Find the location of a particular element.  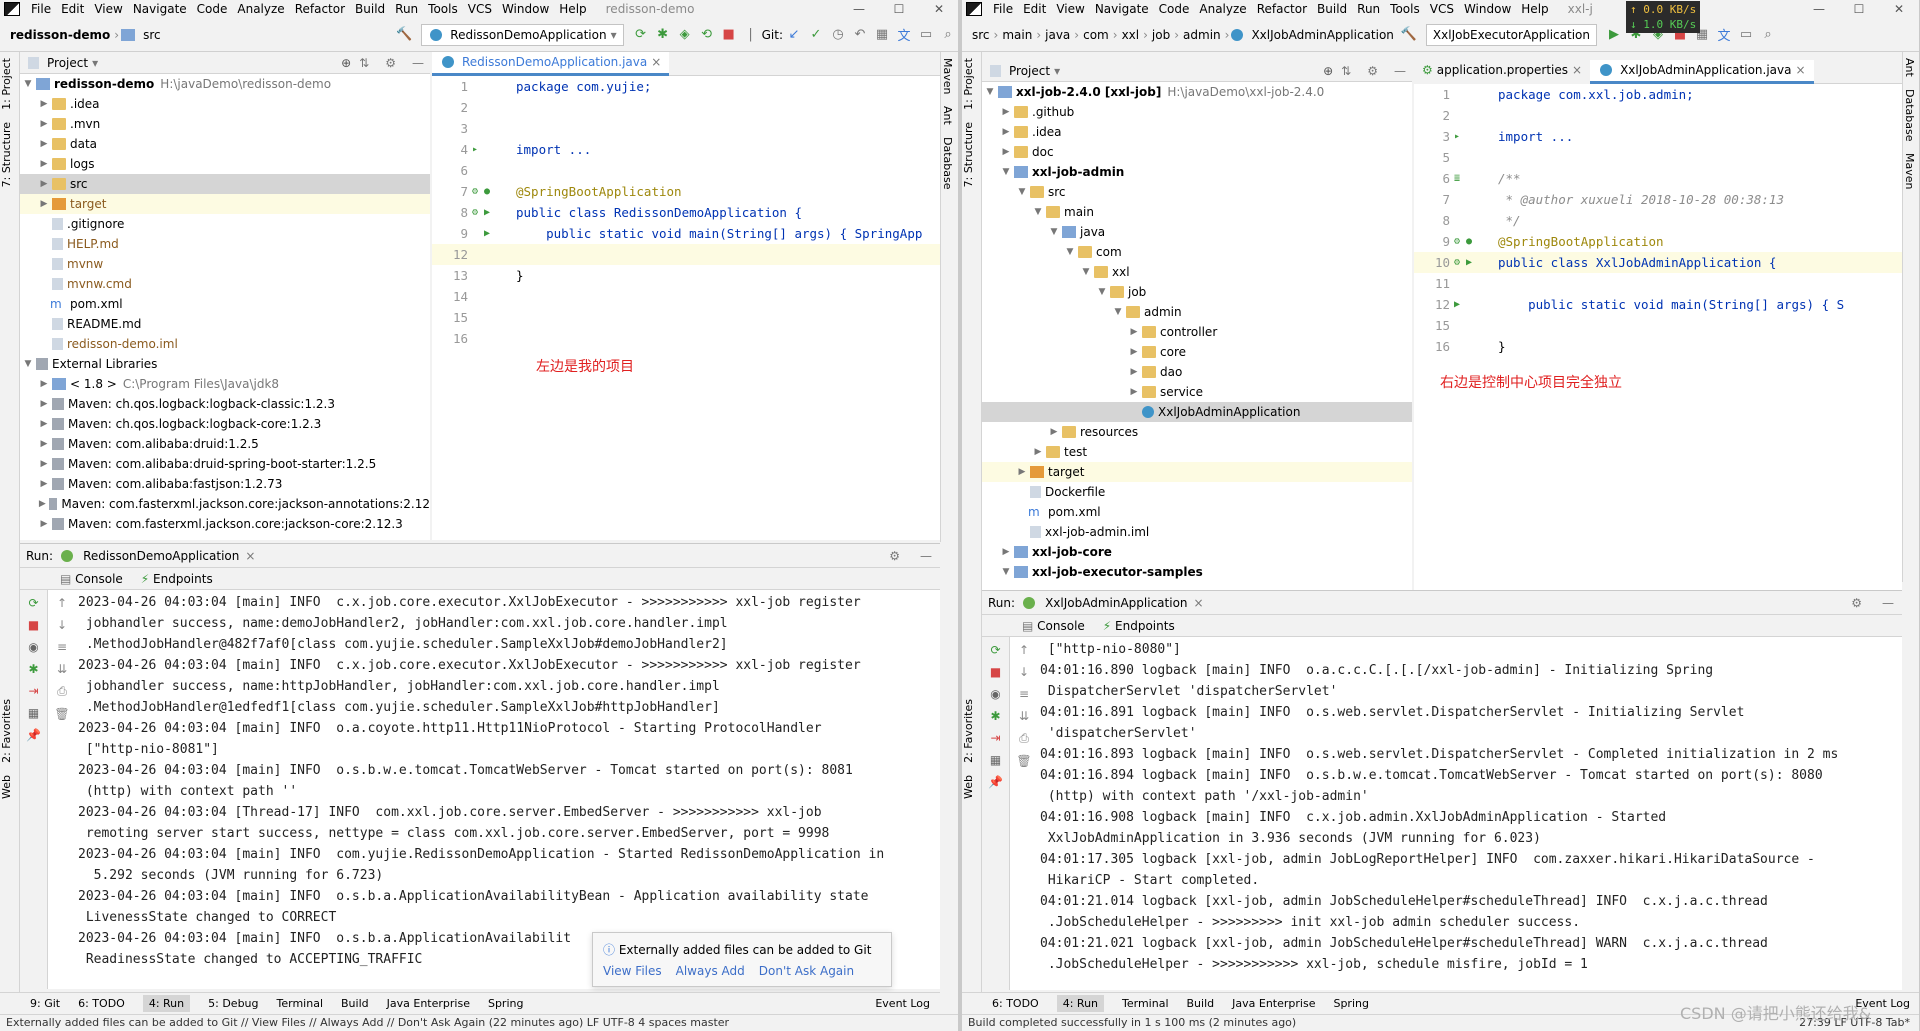

menu-vcs: VCS is located at coordinates (1442, 9).